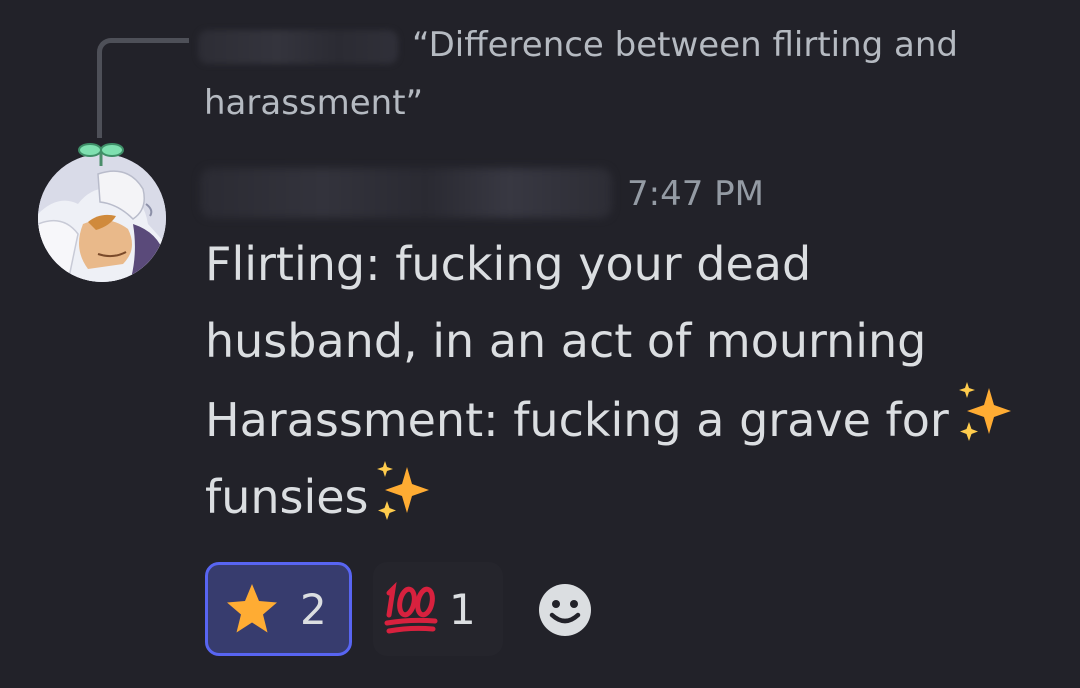 The image size is (1080, 688). What do you see at coordinates (313, 609) in the screenshot?
I see `reaction-count: 2` at bounding box center [313, 609].